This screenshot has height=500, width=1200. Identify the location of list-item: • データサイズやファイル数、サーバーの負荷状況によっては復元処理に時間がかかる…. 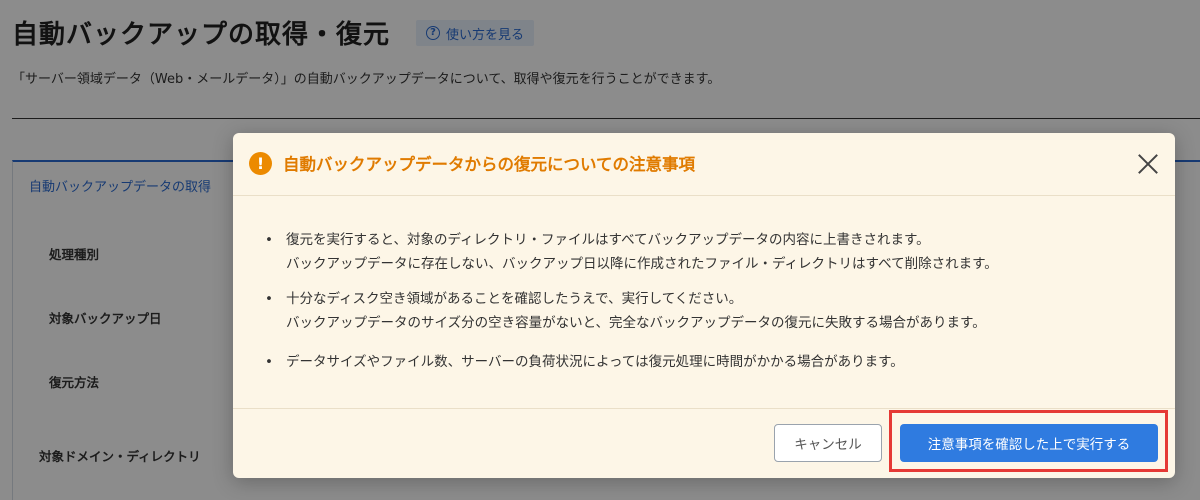
(584, 362).